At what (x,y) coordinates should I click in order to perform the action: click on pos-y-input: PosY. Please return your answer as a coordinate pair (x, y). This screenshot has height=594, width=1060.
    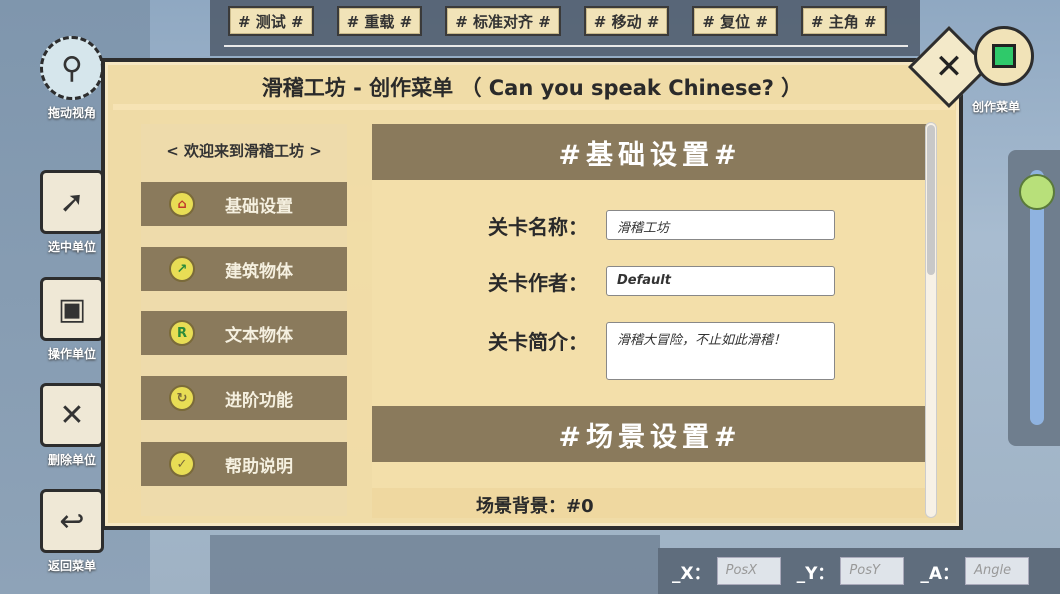
    Looking at the image, I should click on (872, 571).